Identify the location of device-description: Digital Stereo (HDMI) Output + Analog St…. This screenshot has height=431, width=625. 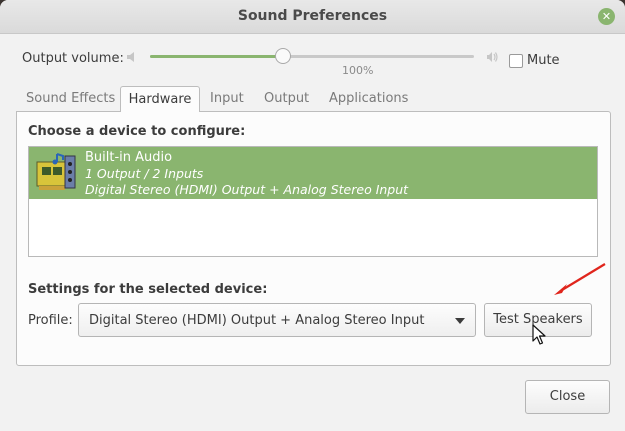
(247, 189).